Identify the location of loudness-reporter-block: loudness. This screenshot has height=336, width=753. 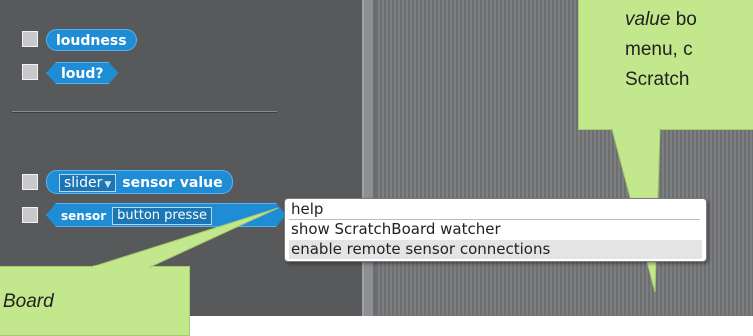
(91, 40).